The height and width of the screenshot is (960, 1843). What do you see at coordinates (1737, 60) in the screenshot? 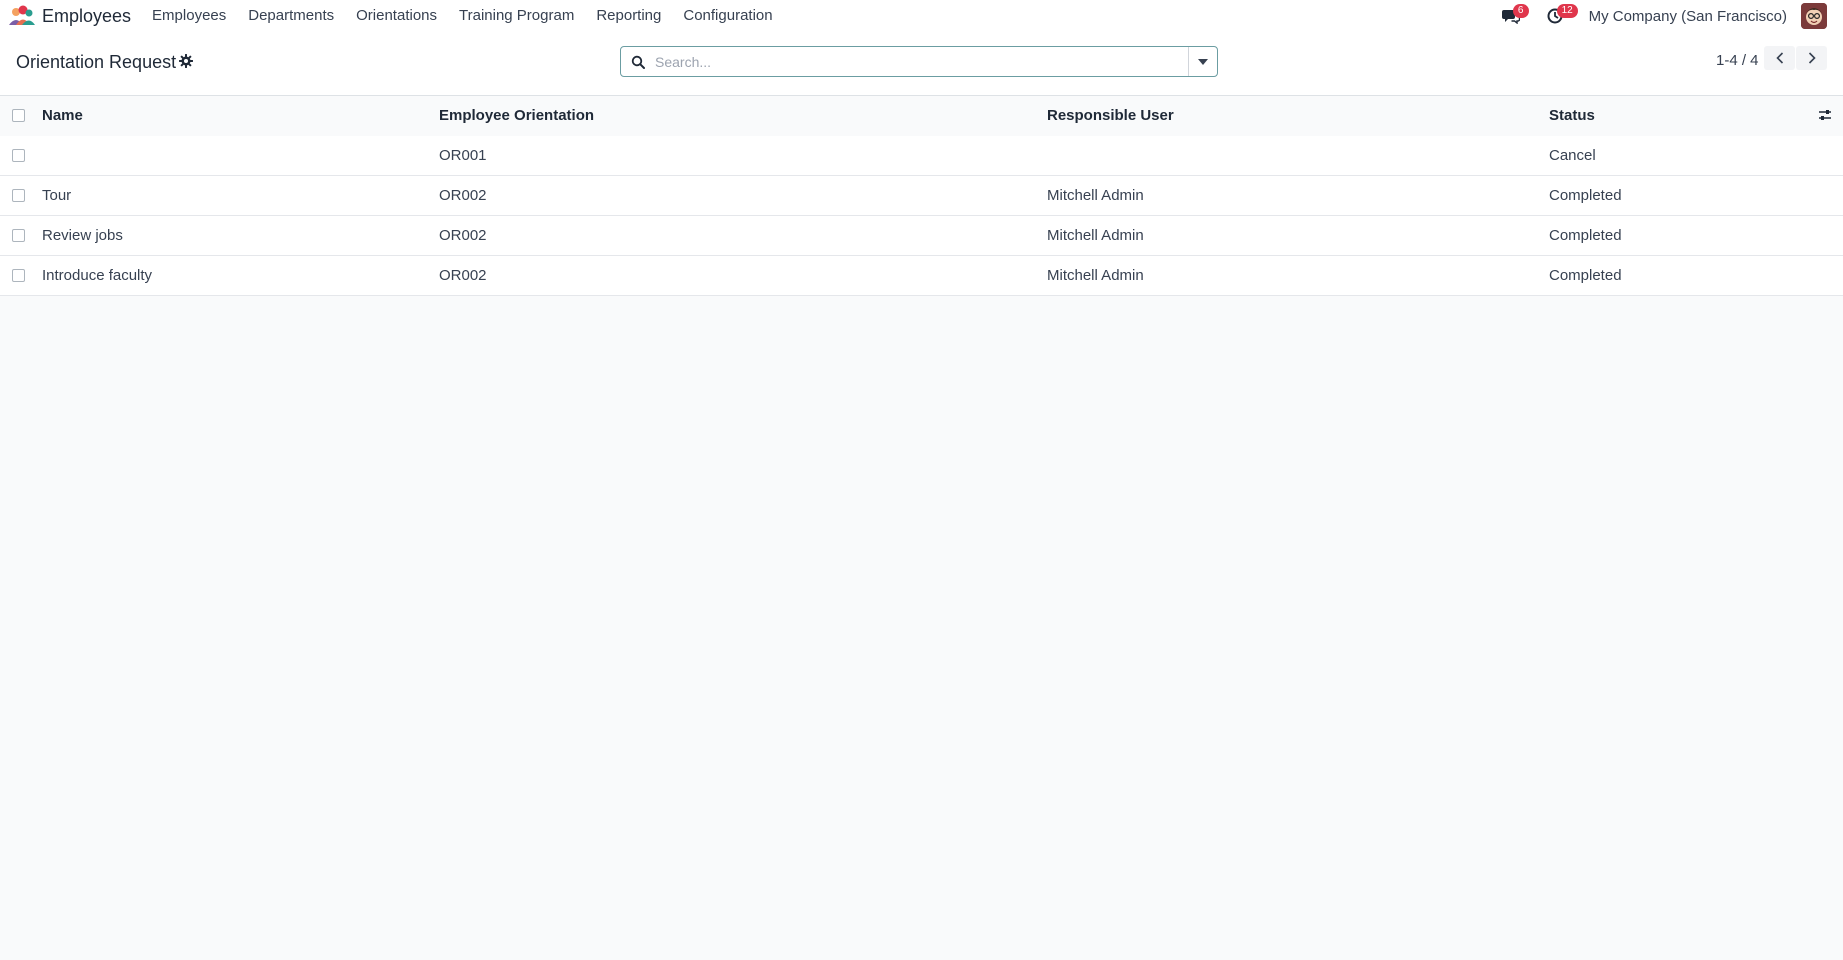
I see `pager-value: 1-4 / 4` at bounding box center [1737, 60].